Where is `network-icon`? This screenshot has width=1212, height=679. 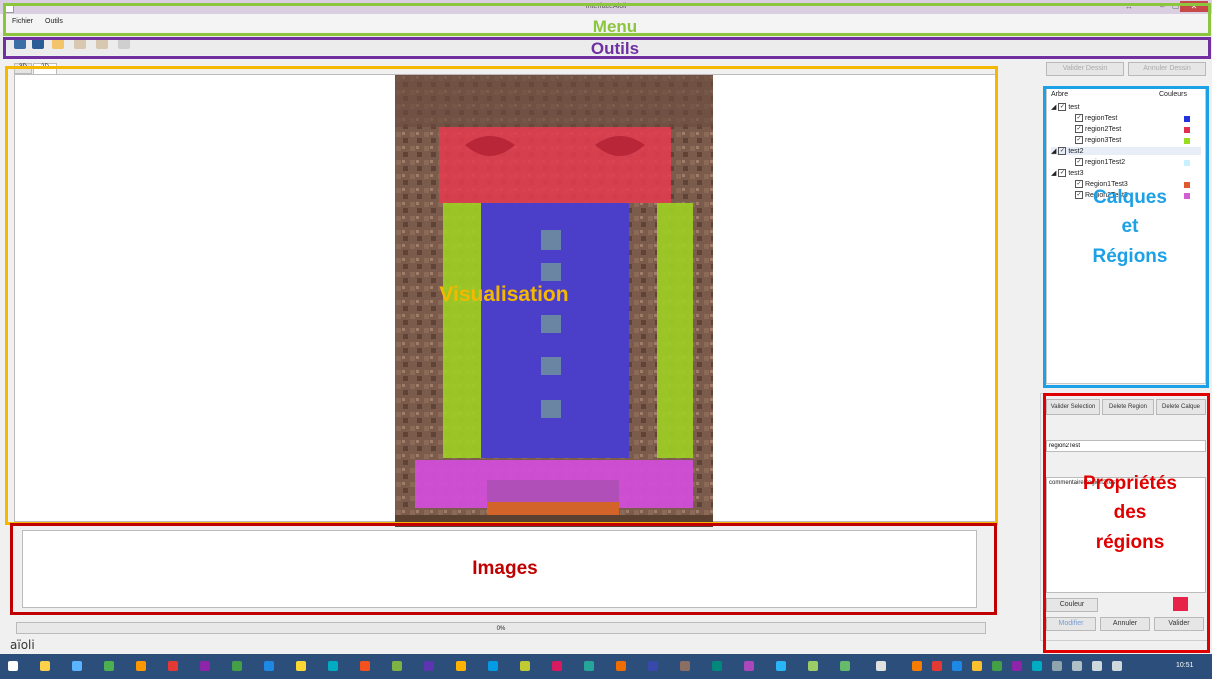 network-icon is located at coordinates (1097, 666).